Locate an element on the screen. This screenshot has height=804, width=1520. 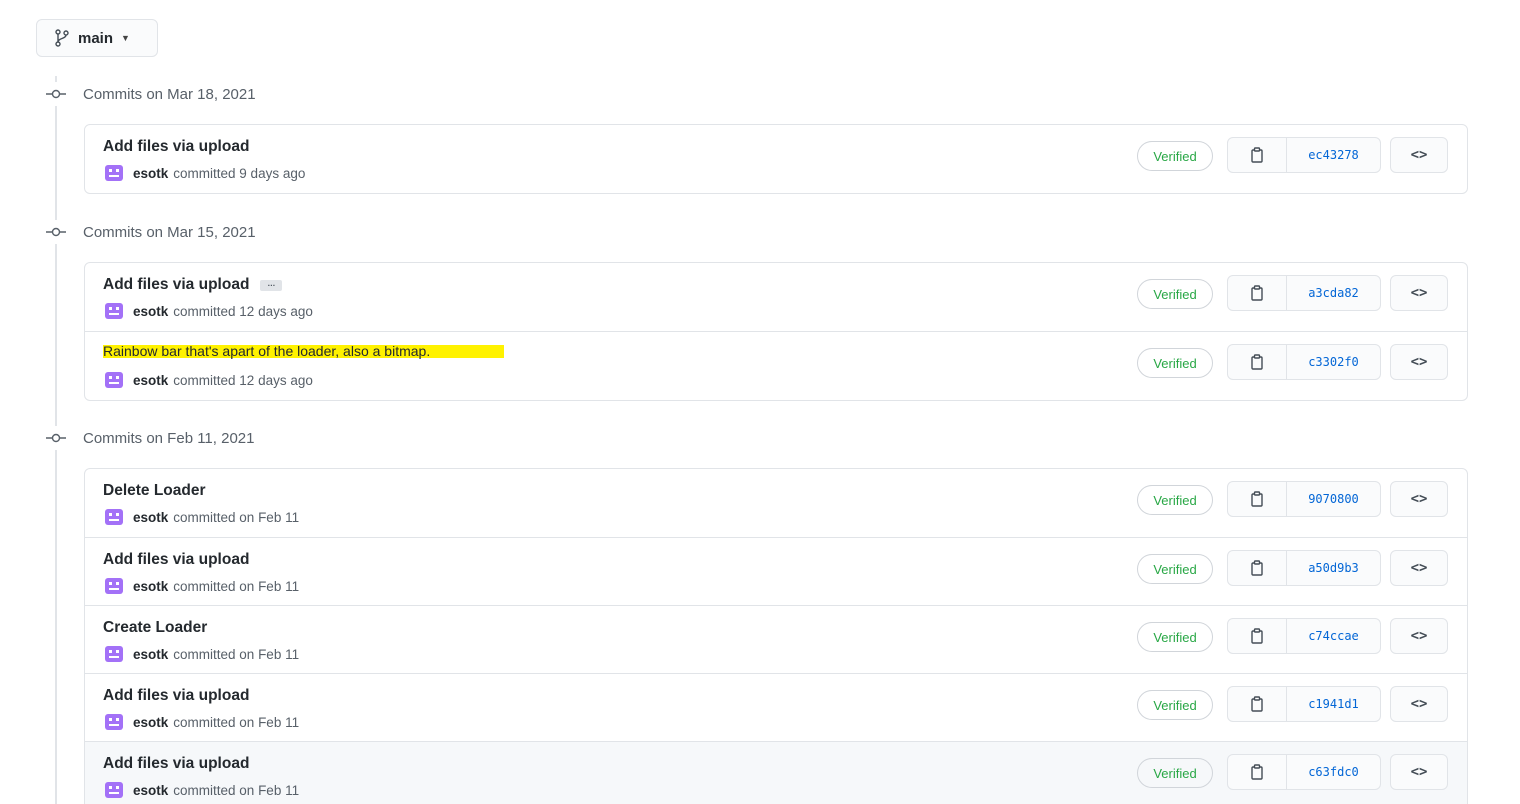
sha-button-group: c63fdc0 is located at coordinates (1304, 772).